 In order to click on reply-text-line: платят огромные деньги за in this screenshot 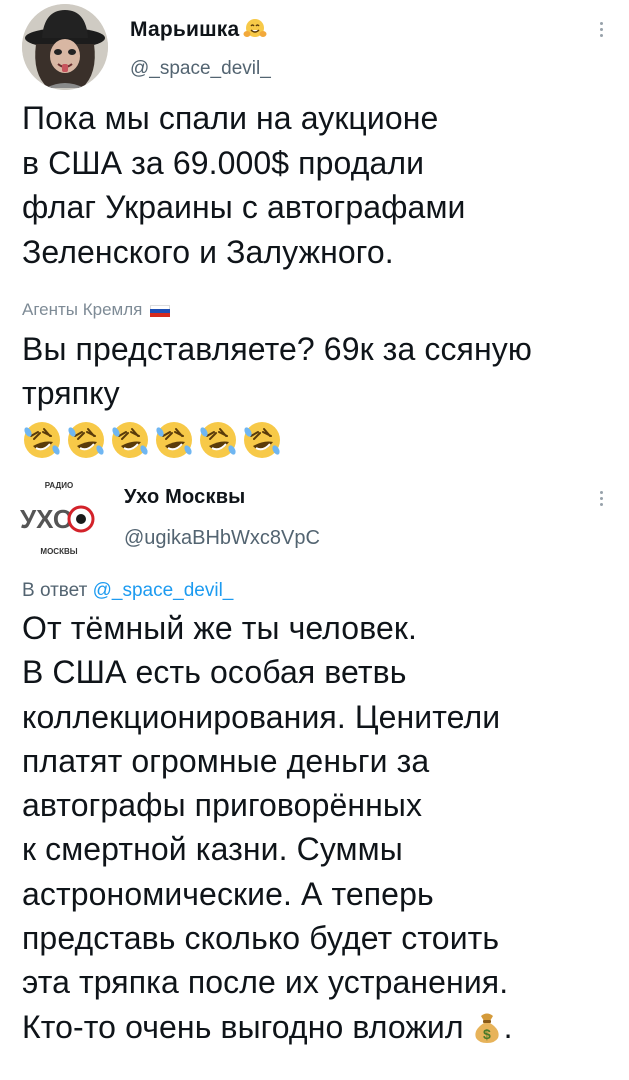, I will do `click(226, 760)`.